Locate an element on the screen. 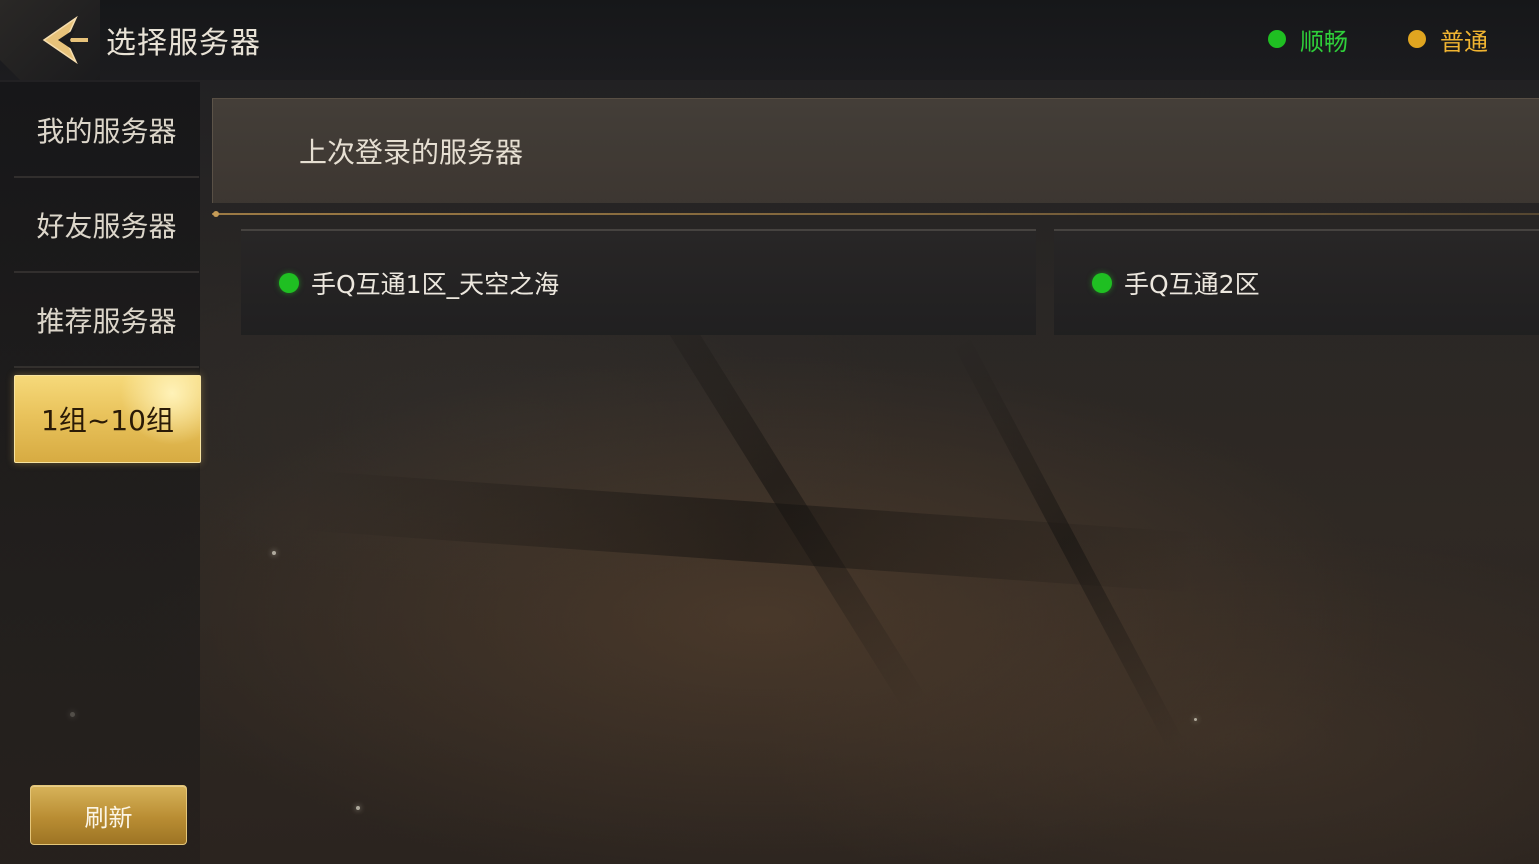 The image size is (1539, 864). sidebar-item-label: 1组~10组 is located at coordinates (107, 420).